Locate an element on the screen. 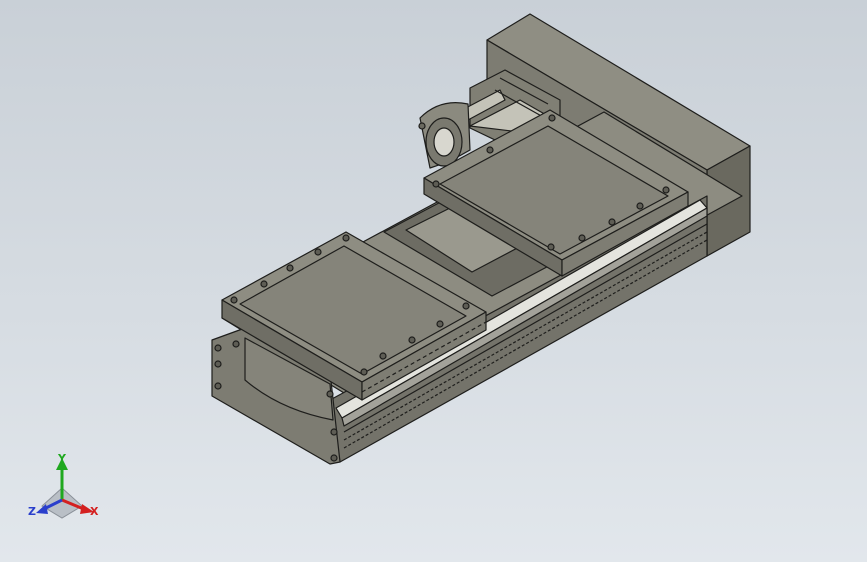  z-axis-label: Z is located at coordinates (32, 511).